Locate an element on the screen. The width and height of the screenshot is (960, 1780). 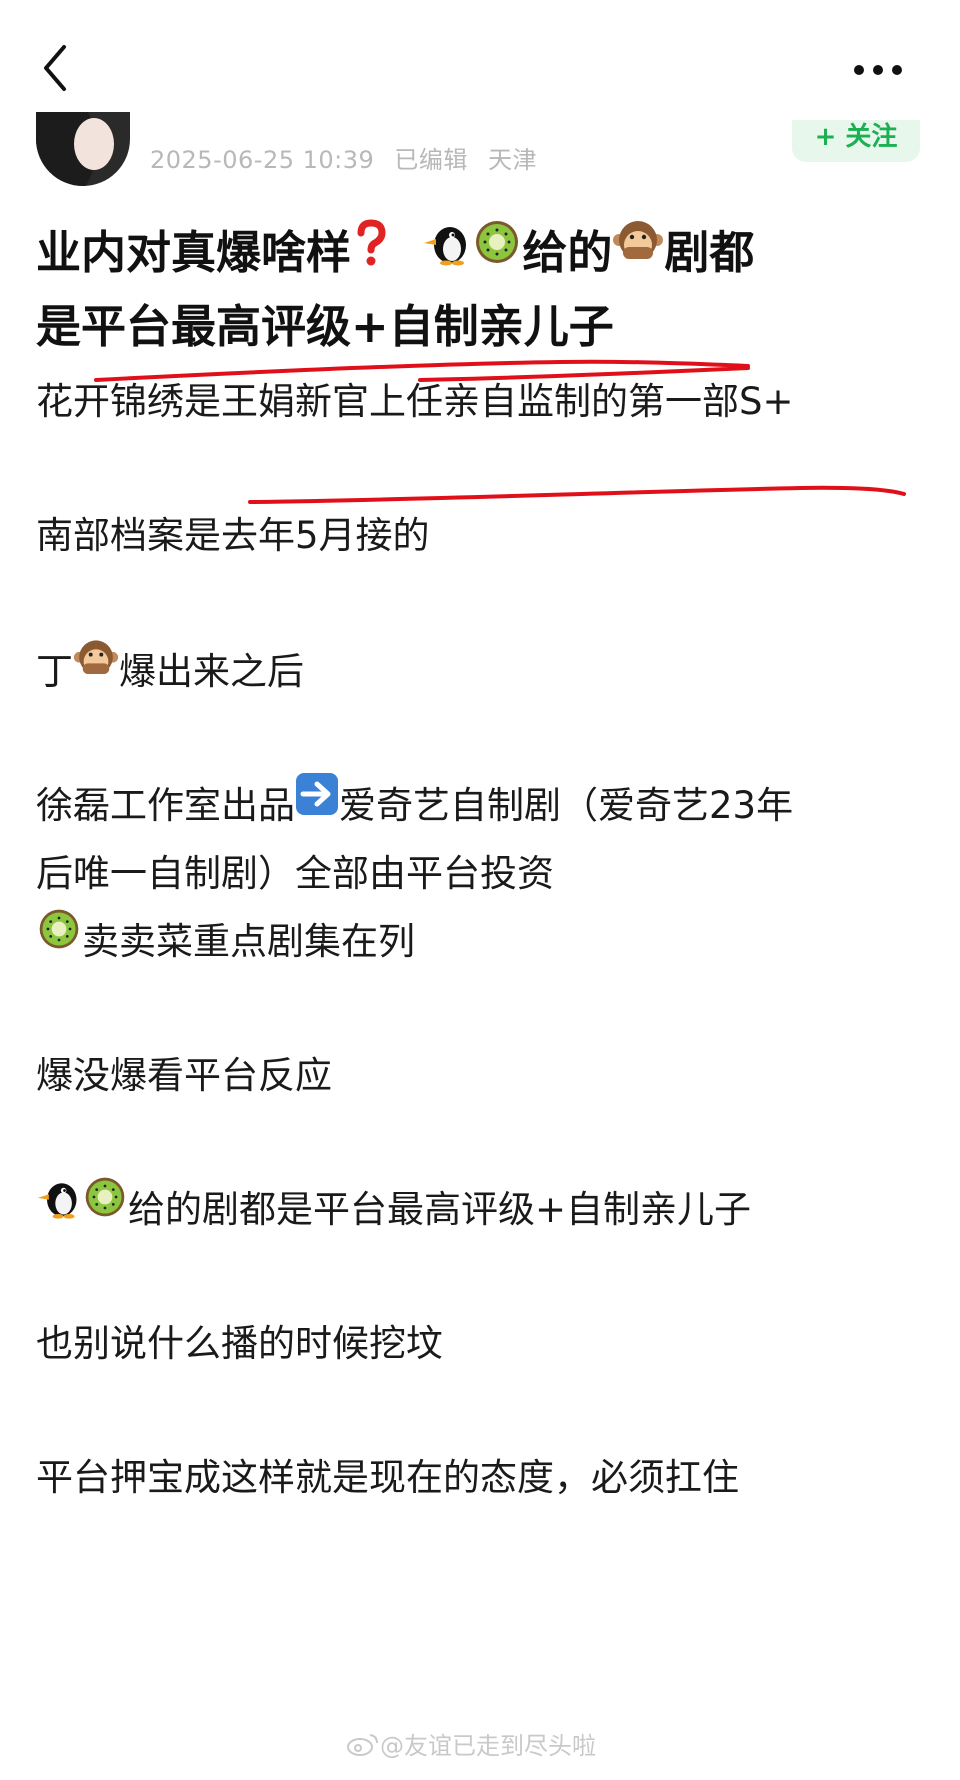
title-line-2: 是平台最高评级+自制亲儿子 is located at coordinates (325, 326).